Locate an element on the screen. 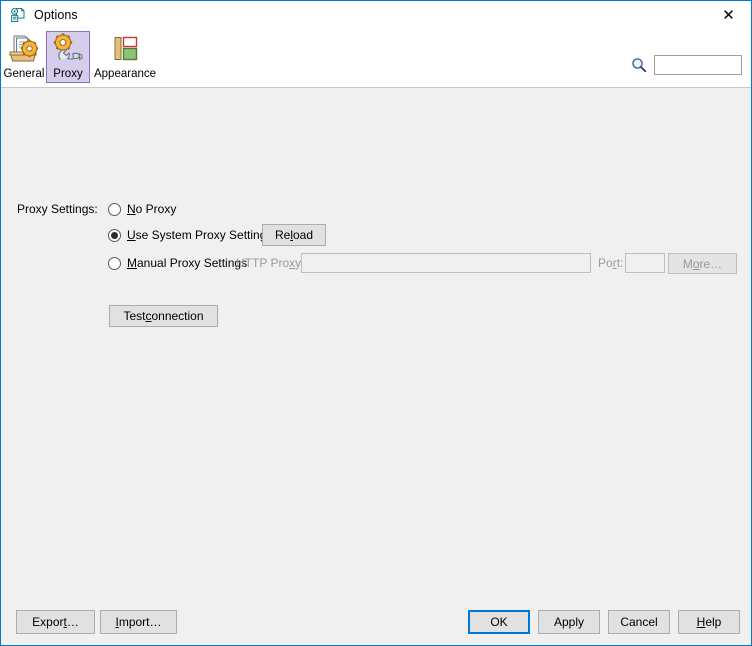 The width and height of the screenshot is (752, 646). toolbar-item-proxy: Proxy is located at coordinates (68, 57).